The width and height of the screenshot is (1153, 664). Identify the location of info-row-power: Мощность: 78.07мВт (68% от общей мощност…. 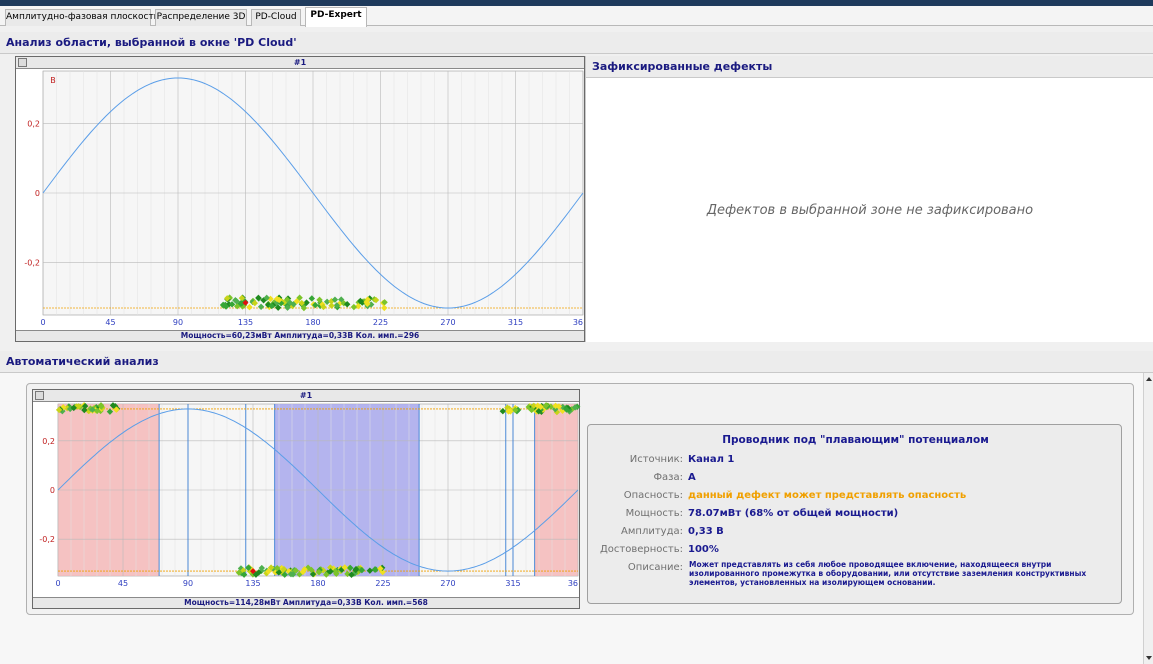
(855, 514).